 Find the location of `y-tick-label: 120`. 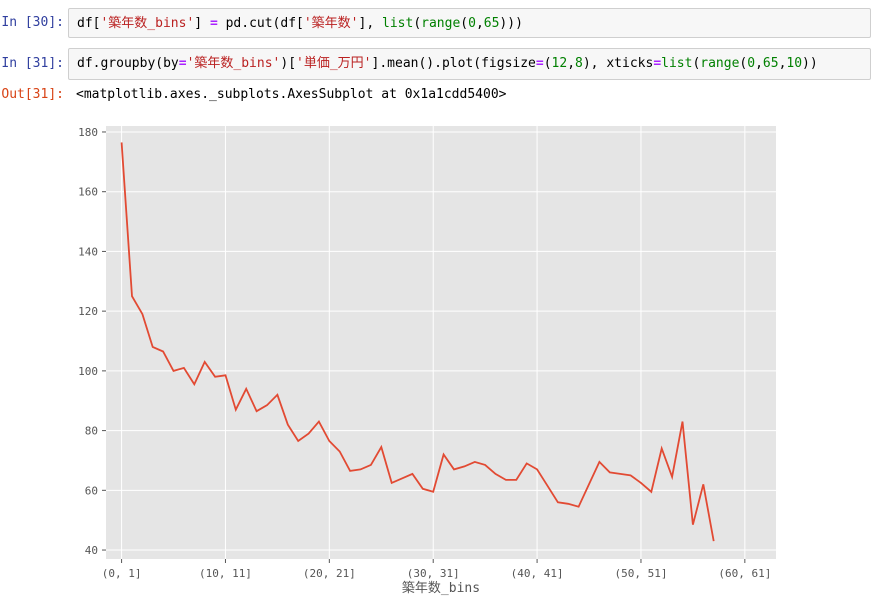

y-tick-label: 120 is located at coordinates (88, 311).